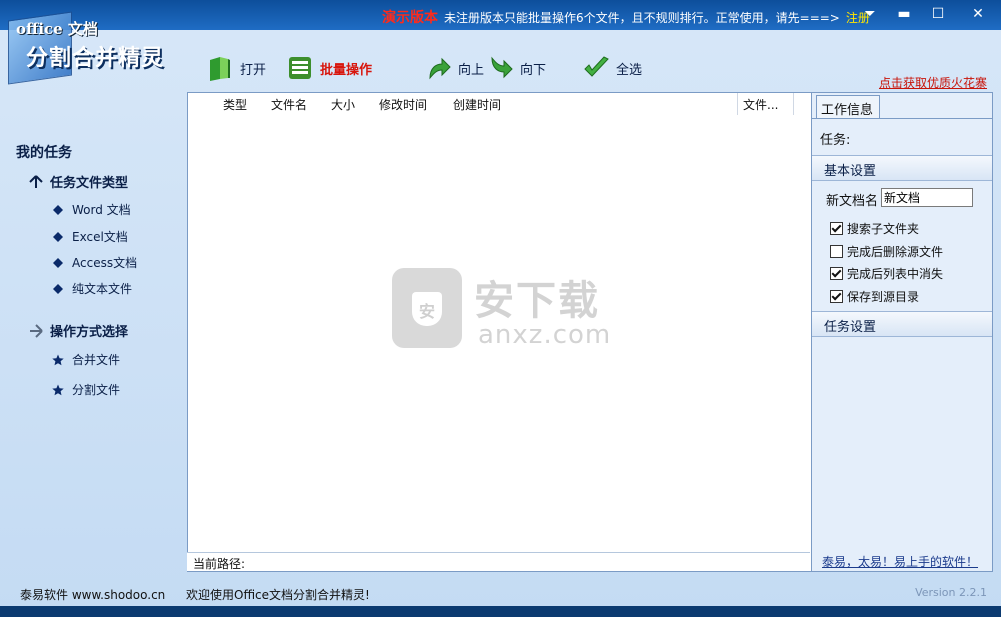 The height and width of the screenshot is (617, 1001). Describe the element at coordinates (500, 611) in the screenshot. I see `desktop-edge` at that location.